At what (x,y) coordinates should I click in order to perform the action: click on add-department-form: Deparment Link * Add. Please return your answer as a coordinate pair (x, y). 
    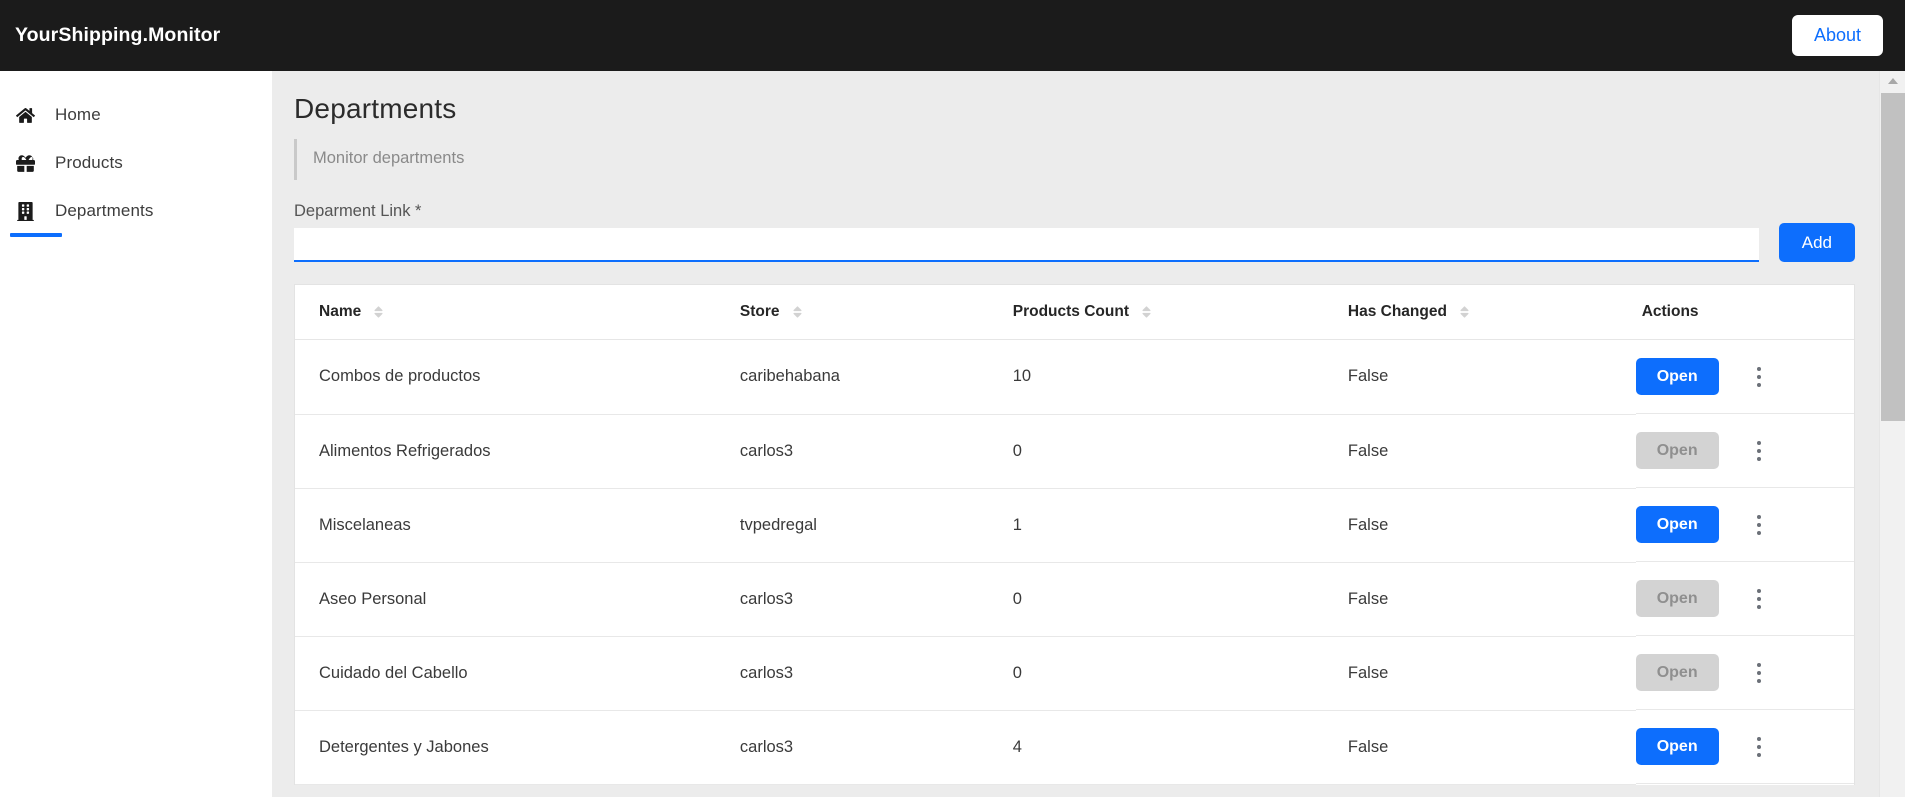
    Looking at the image, I should click on (1099, 232).